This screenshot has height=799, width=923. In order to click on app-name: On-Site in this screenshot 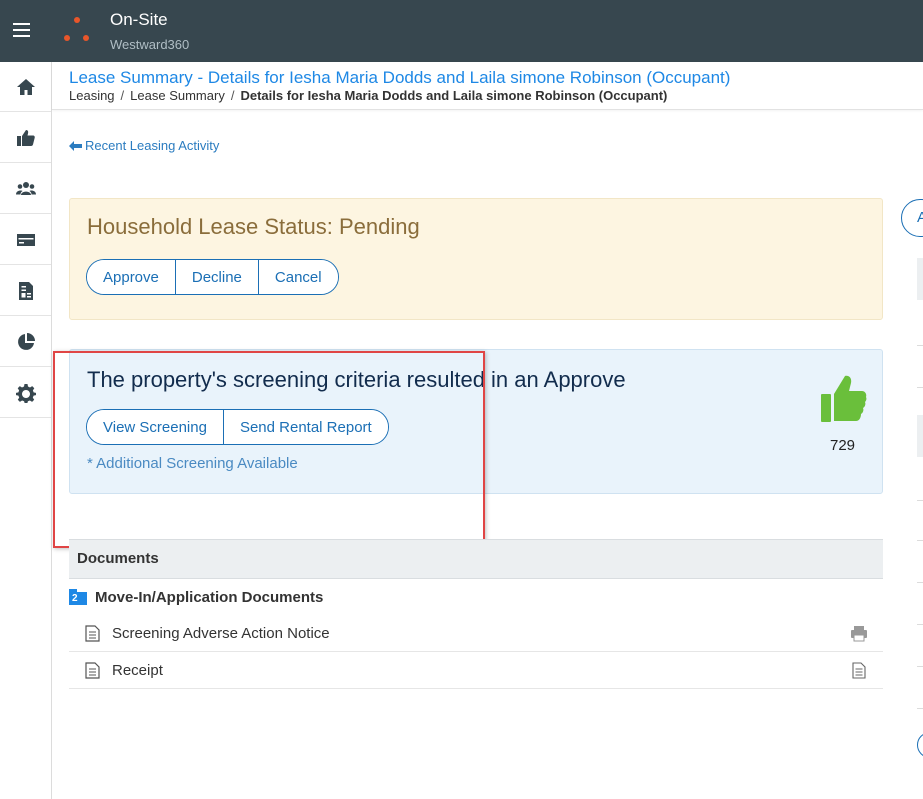, I will do `click(139, 19)`.